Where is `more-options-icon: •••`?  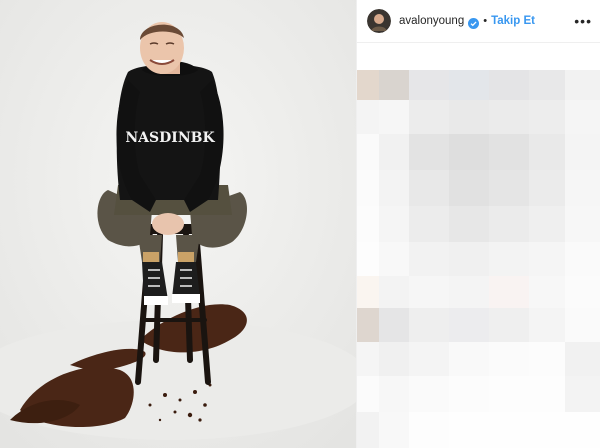 more-options-icon: ••• is located at coordinates (583, 21).